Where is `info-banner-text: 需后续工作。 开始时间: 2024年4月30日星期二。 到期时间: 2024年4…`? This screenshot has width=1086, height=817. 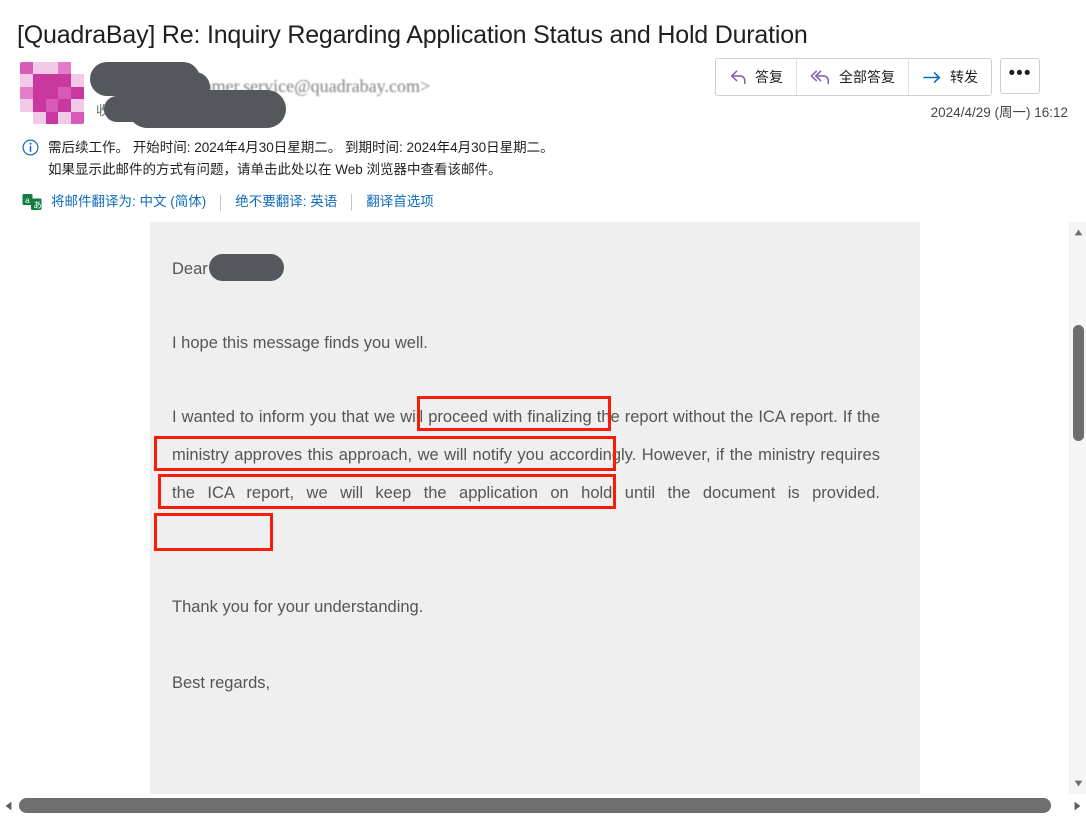 info-banner-text: 需后续工作。 开始时间: 2024年4月30日星期二。 到期时间: 2024年4… is located at coordinates (301, 159).